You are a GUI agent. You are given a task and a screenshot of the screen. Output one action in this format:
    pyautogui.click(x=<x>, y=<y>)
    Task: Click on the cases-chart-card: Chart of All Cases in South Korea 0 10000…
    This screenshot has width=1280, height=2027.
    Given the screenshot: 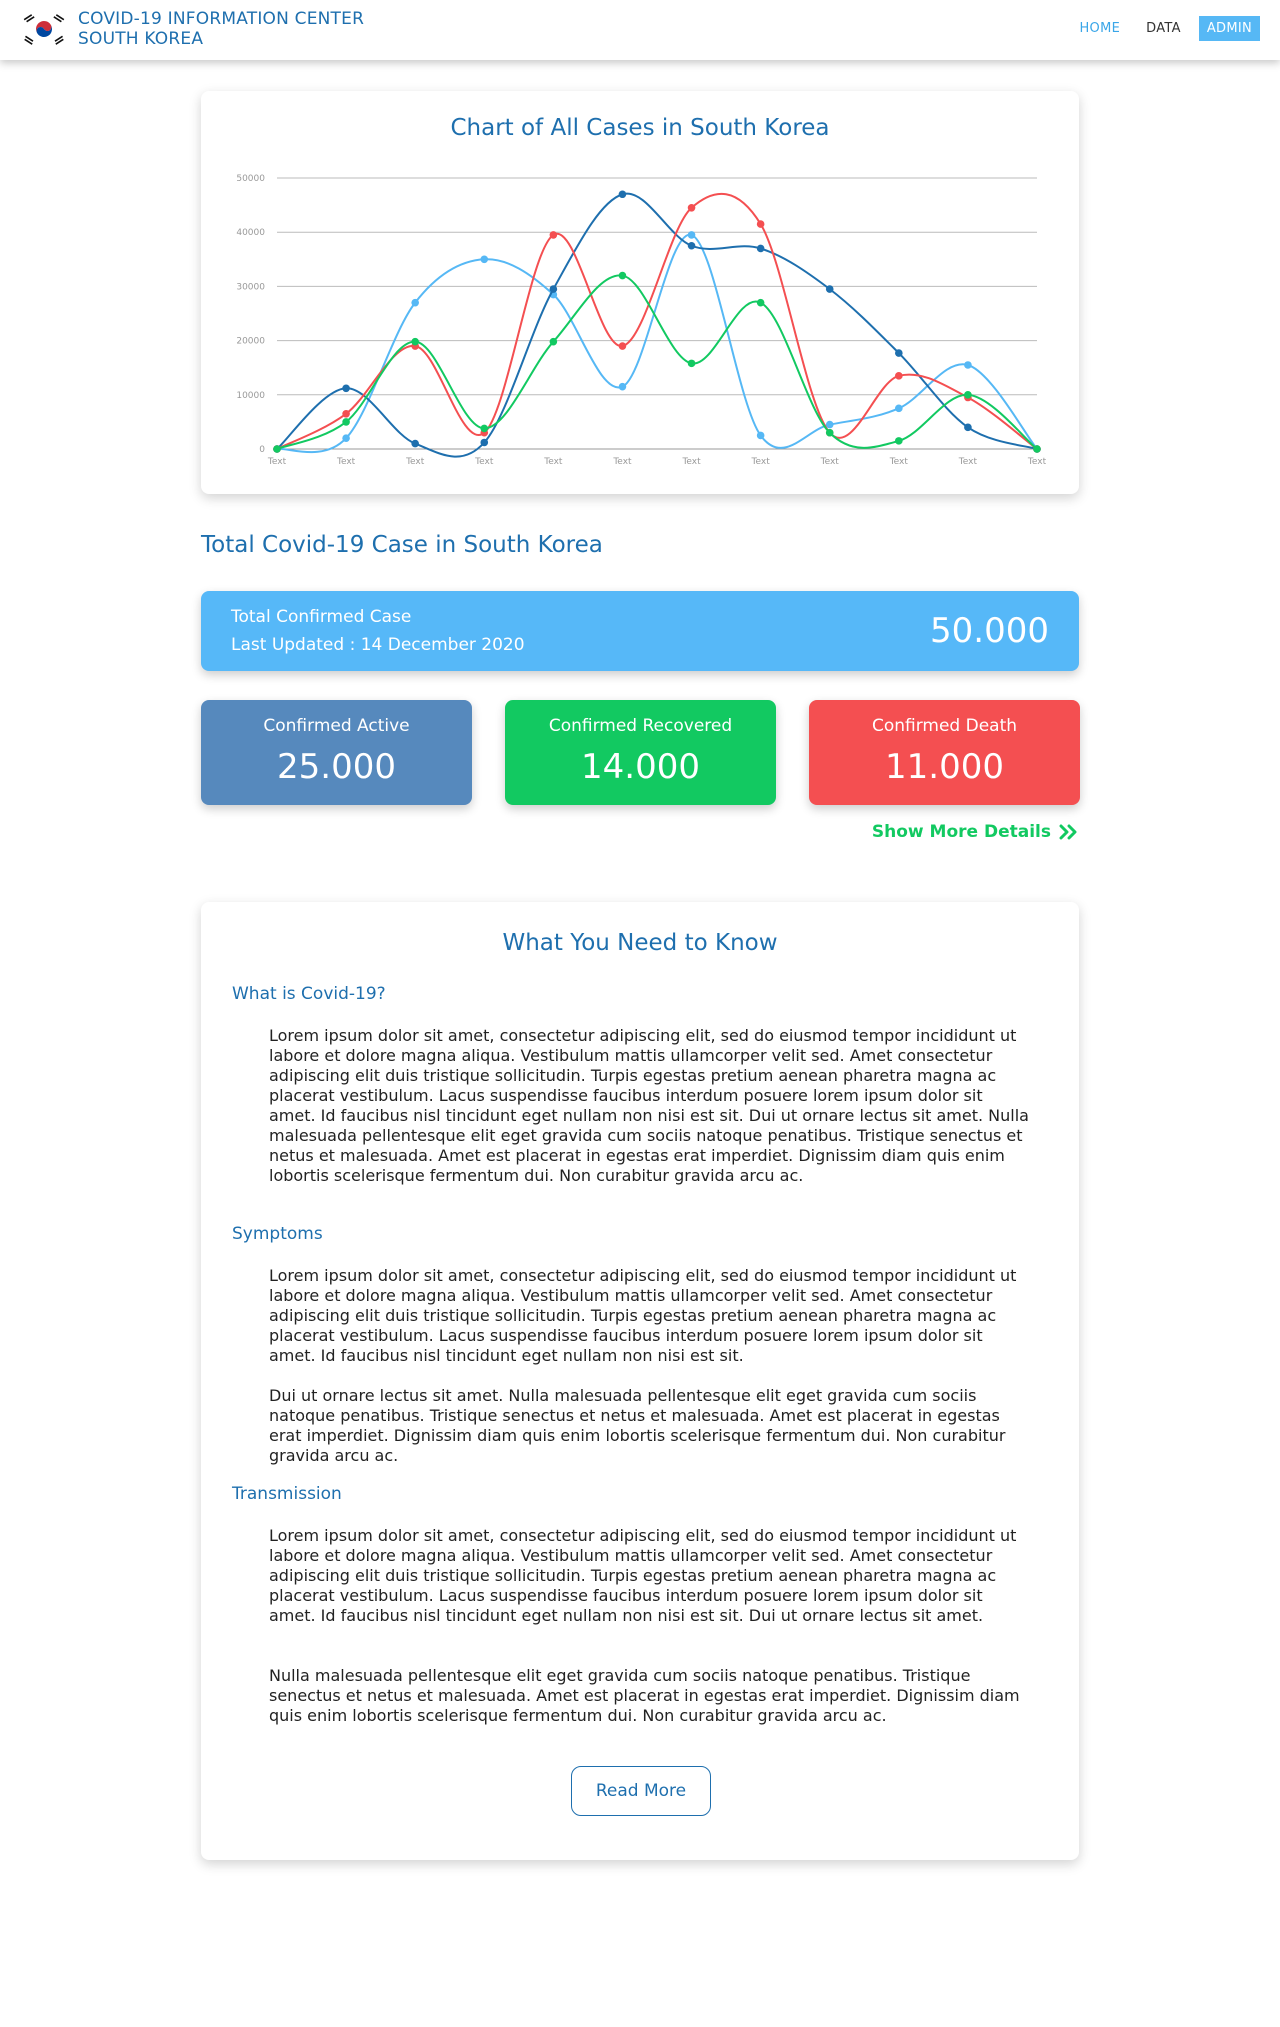 What is the action you would take?
    pyautogui.click(x=640, y=292)
    